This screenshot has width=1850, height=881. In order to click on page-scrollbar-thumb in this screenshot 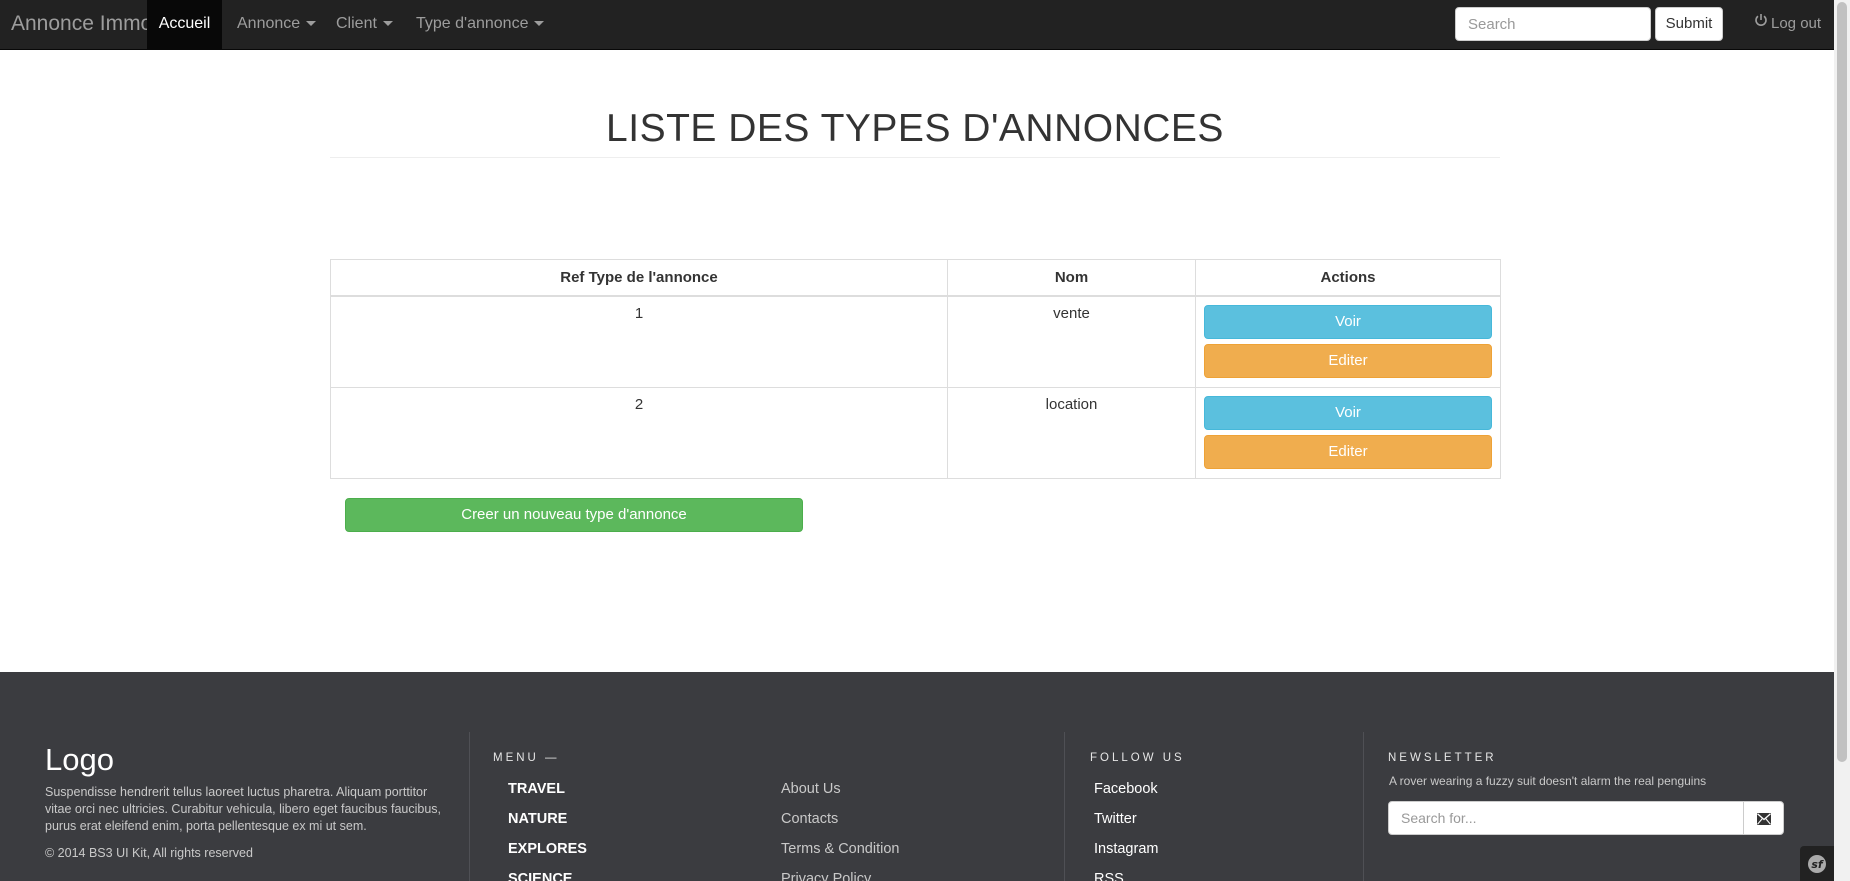, I will do `click(1842, 382)`.